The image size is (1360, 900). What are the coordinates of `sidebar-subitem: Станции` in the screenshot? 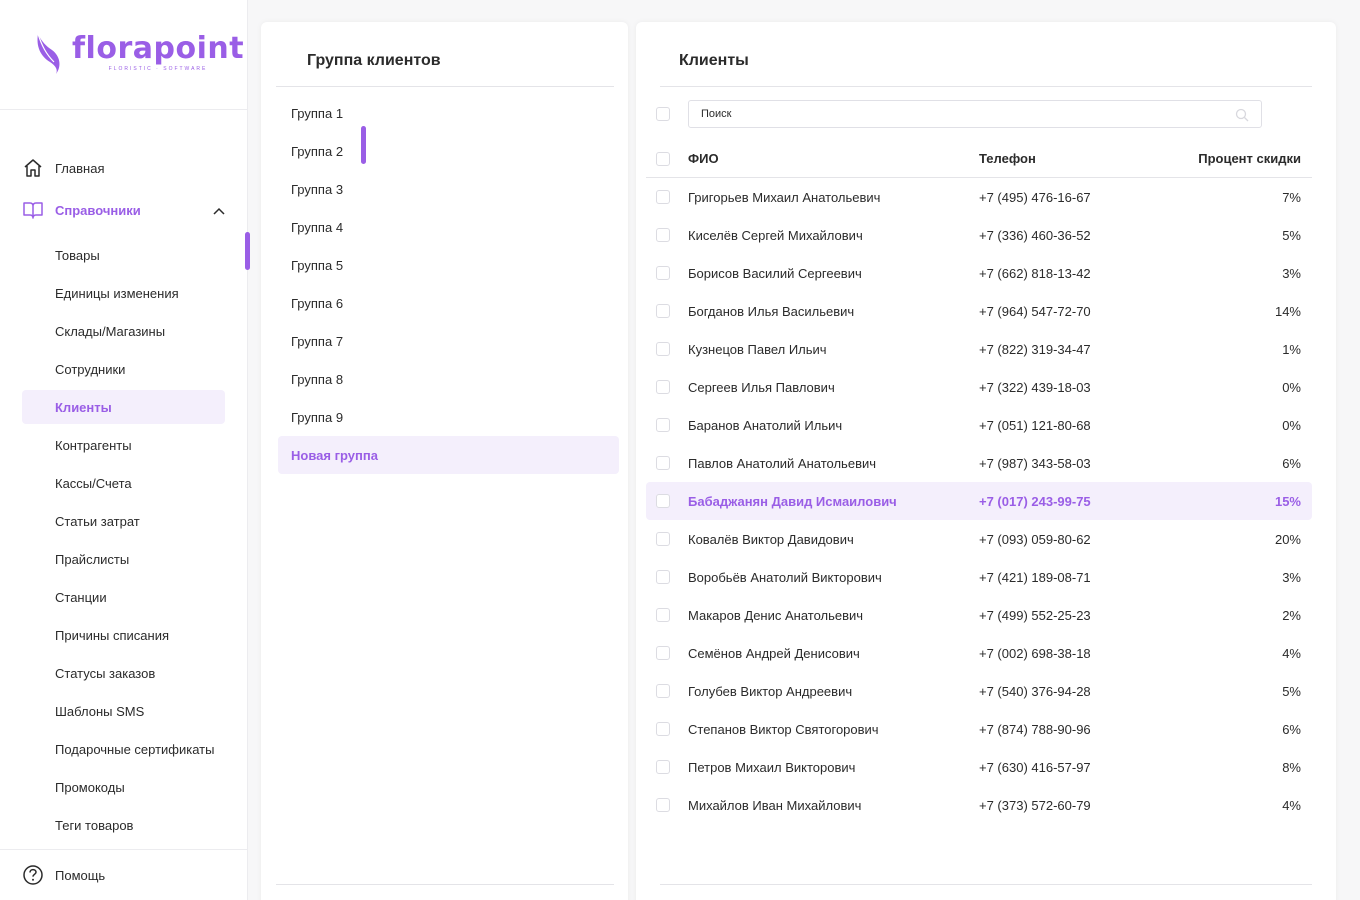 It's located at (123, 597).